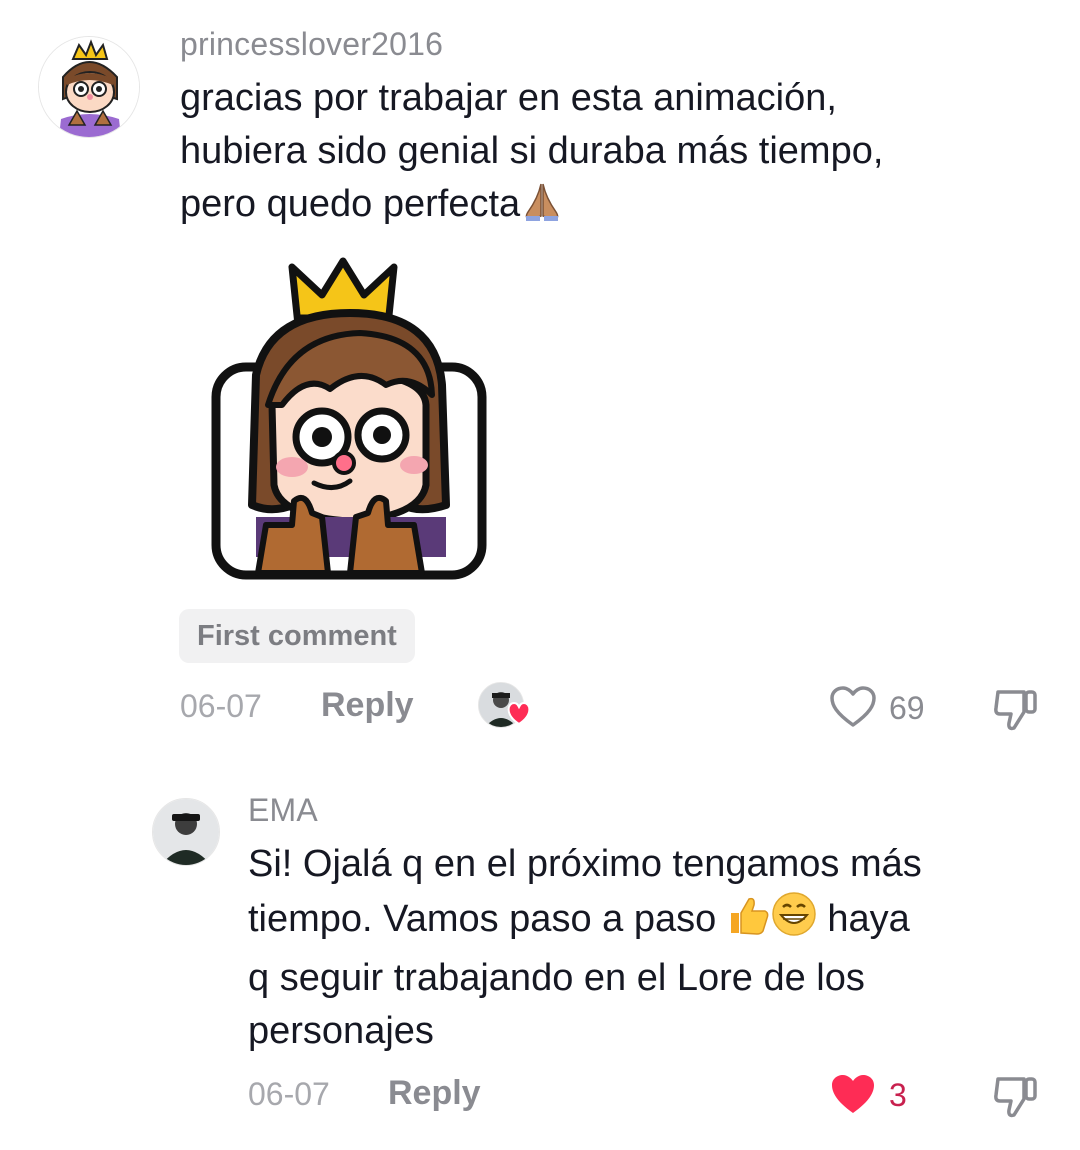 This screenshot has width=1080, height=1150. Describe the element at coordinates (508, 98) in the screenshot. I see `comment-line: gracias por trabajar en esta animación,` at that location.